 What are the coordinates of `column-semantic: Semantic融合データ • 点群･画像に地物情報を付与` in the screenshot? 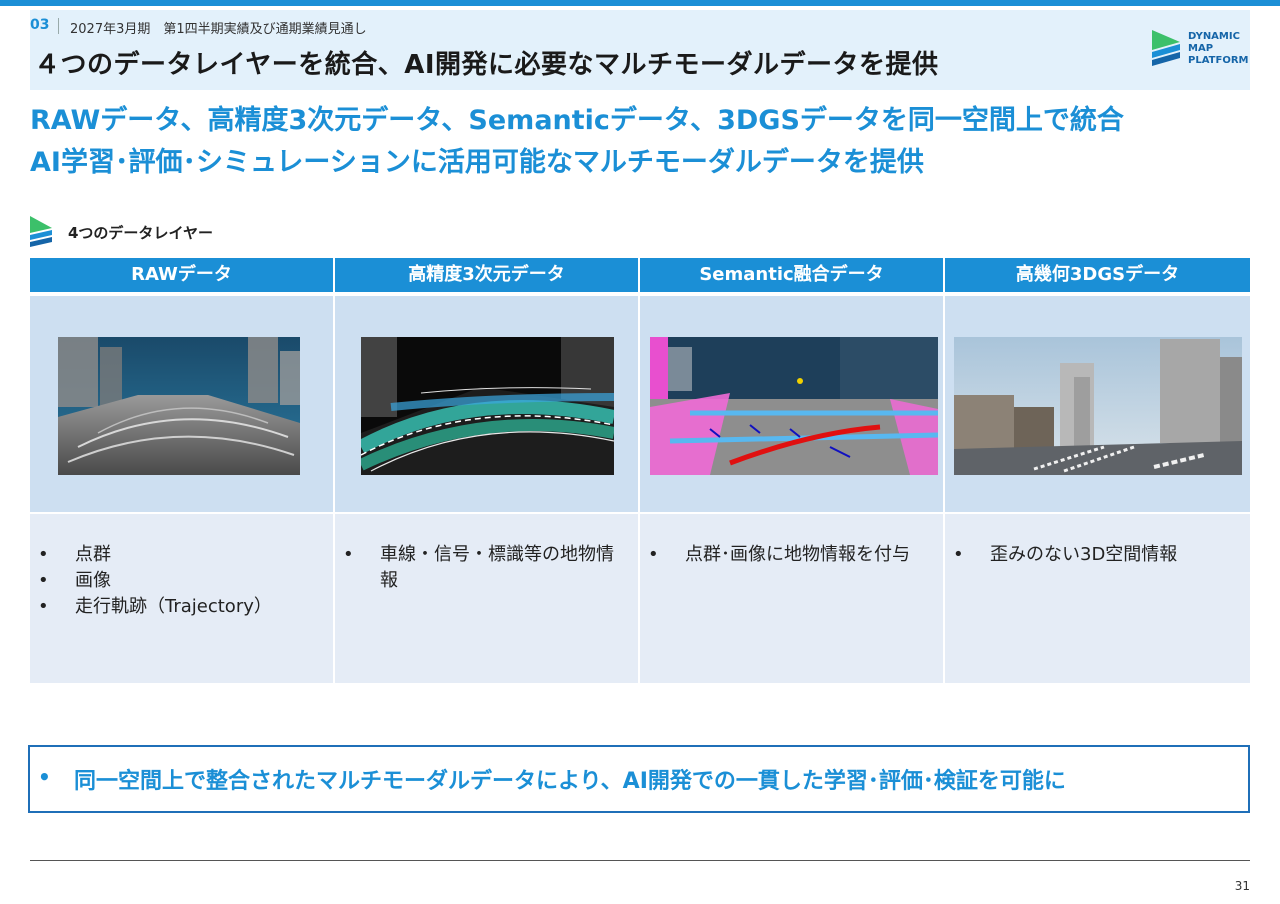 It's located at (791, 470).